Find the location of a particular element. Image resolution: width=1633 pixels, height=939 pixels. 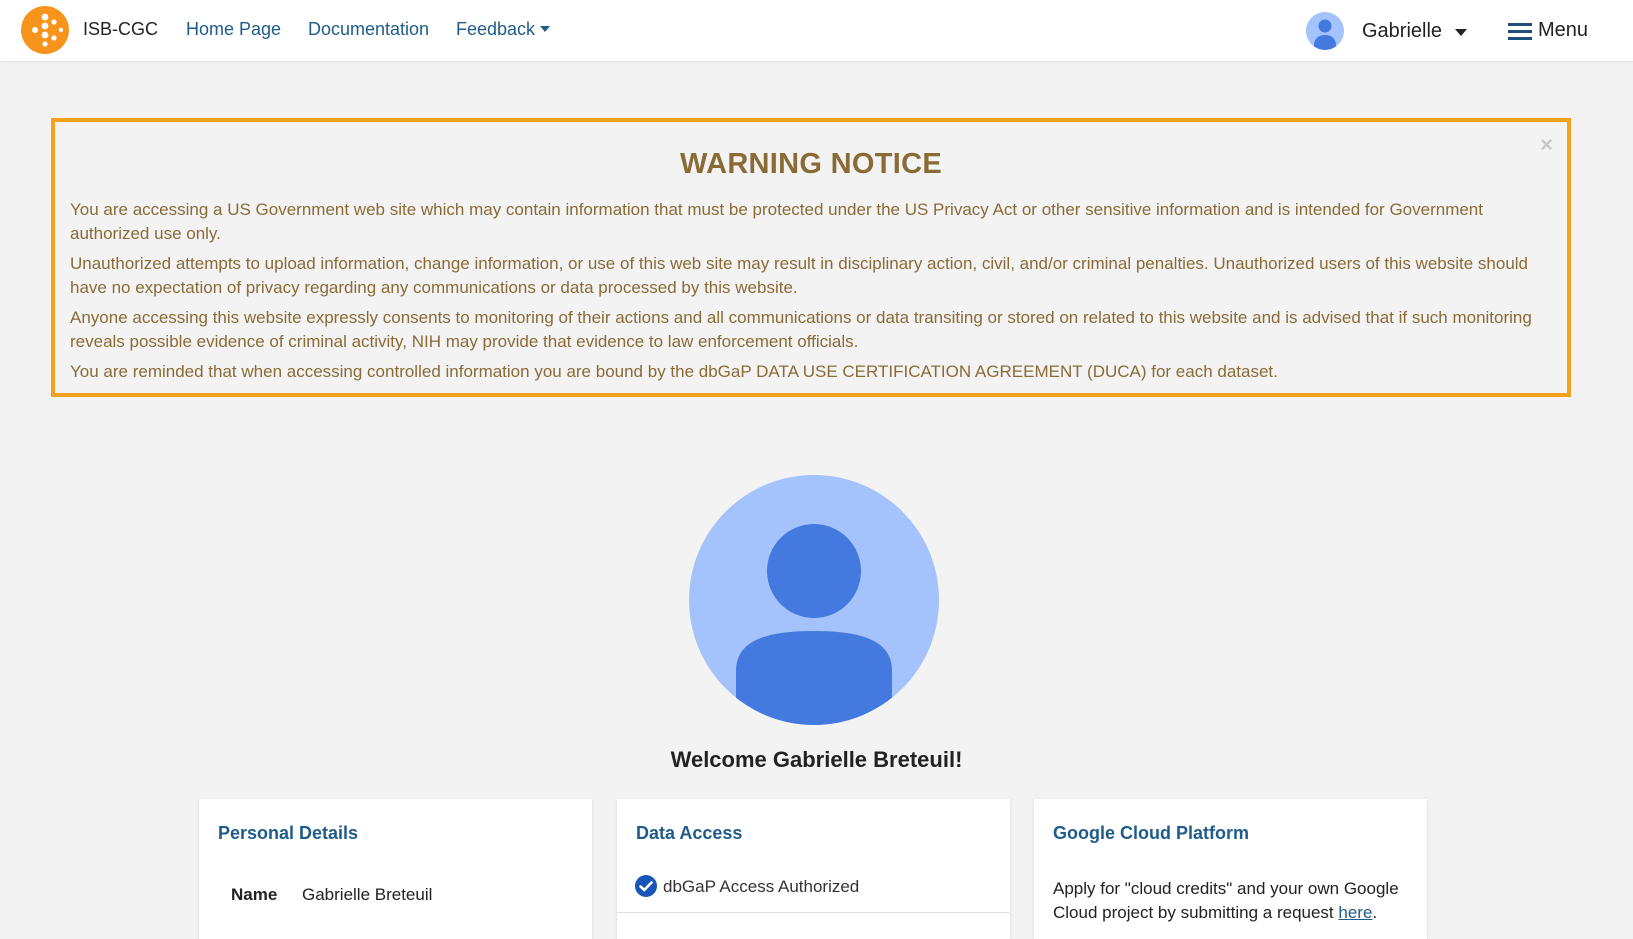

name-value: Gabrielle Breteuil is located at coordinates (367, 894).